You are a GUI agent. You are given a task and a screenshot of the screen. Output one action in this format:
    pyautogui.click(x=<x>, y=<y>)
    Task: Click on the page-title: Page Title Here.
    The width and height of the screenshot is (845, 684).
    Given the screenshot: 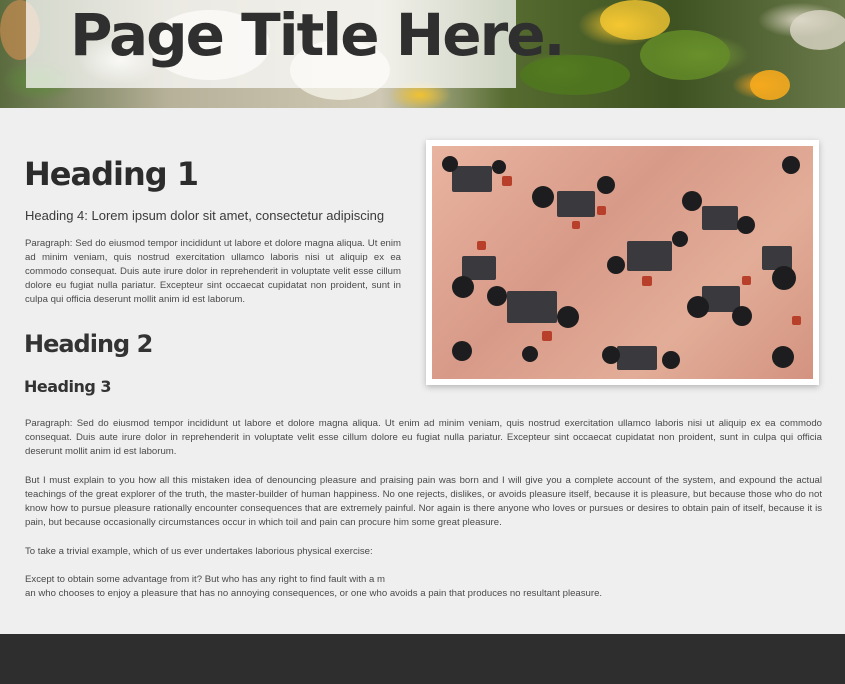 What is the action you would take?
    pyautogui.click(x=318, y=35)
    